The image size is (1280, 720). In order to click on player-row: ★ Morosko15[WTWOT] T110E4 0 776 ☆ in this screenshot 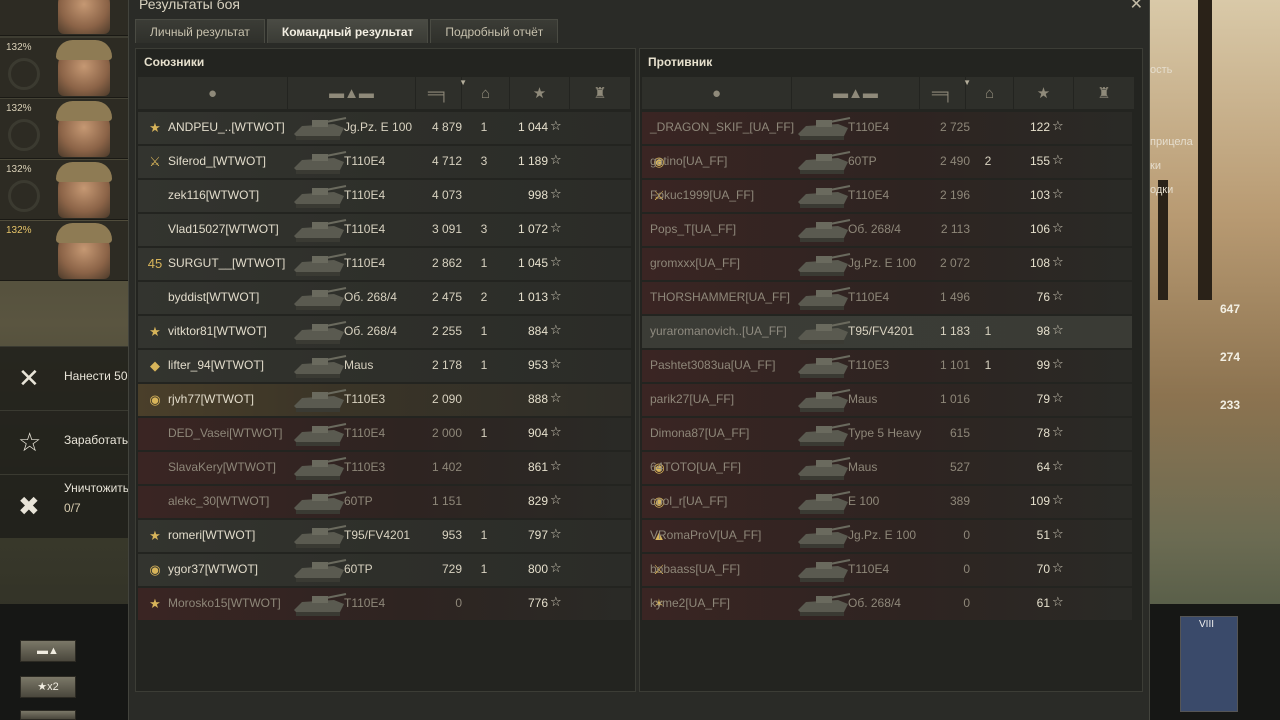, I will do `click(384, 604)`.